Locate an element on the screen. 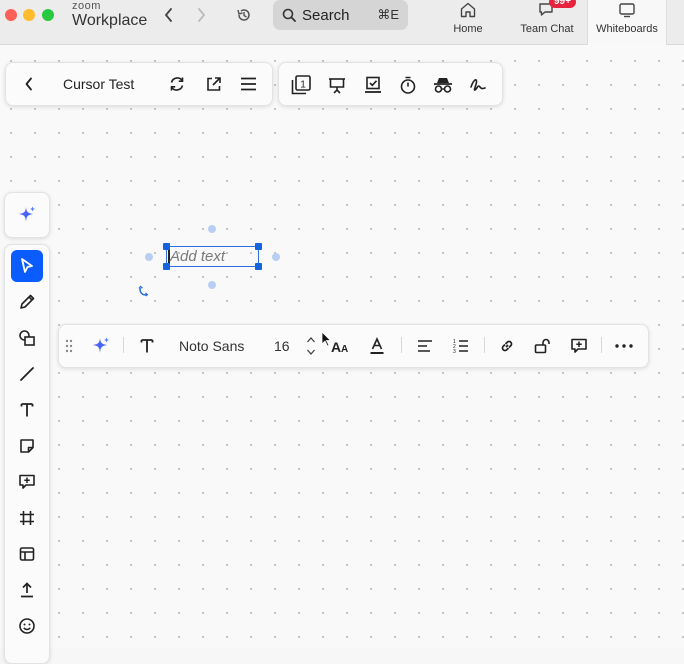 The image size is (684, 664). board-title: Cursor Test is located at coordinates (98, 84).